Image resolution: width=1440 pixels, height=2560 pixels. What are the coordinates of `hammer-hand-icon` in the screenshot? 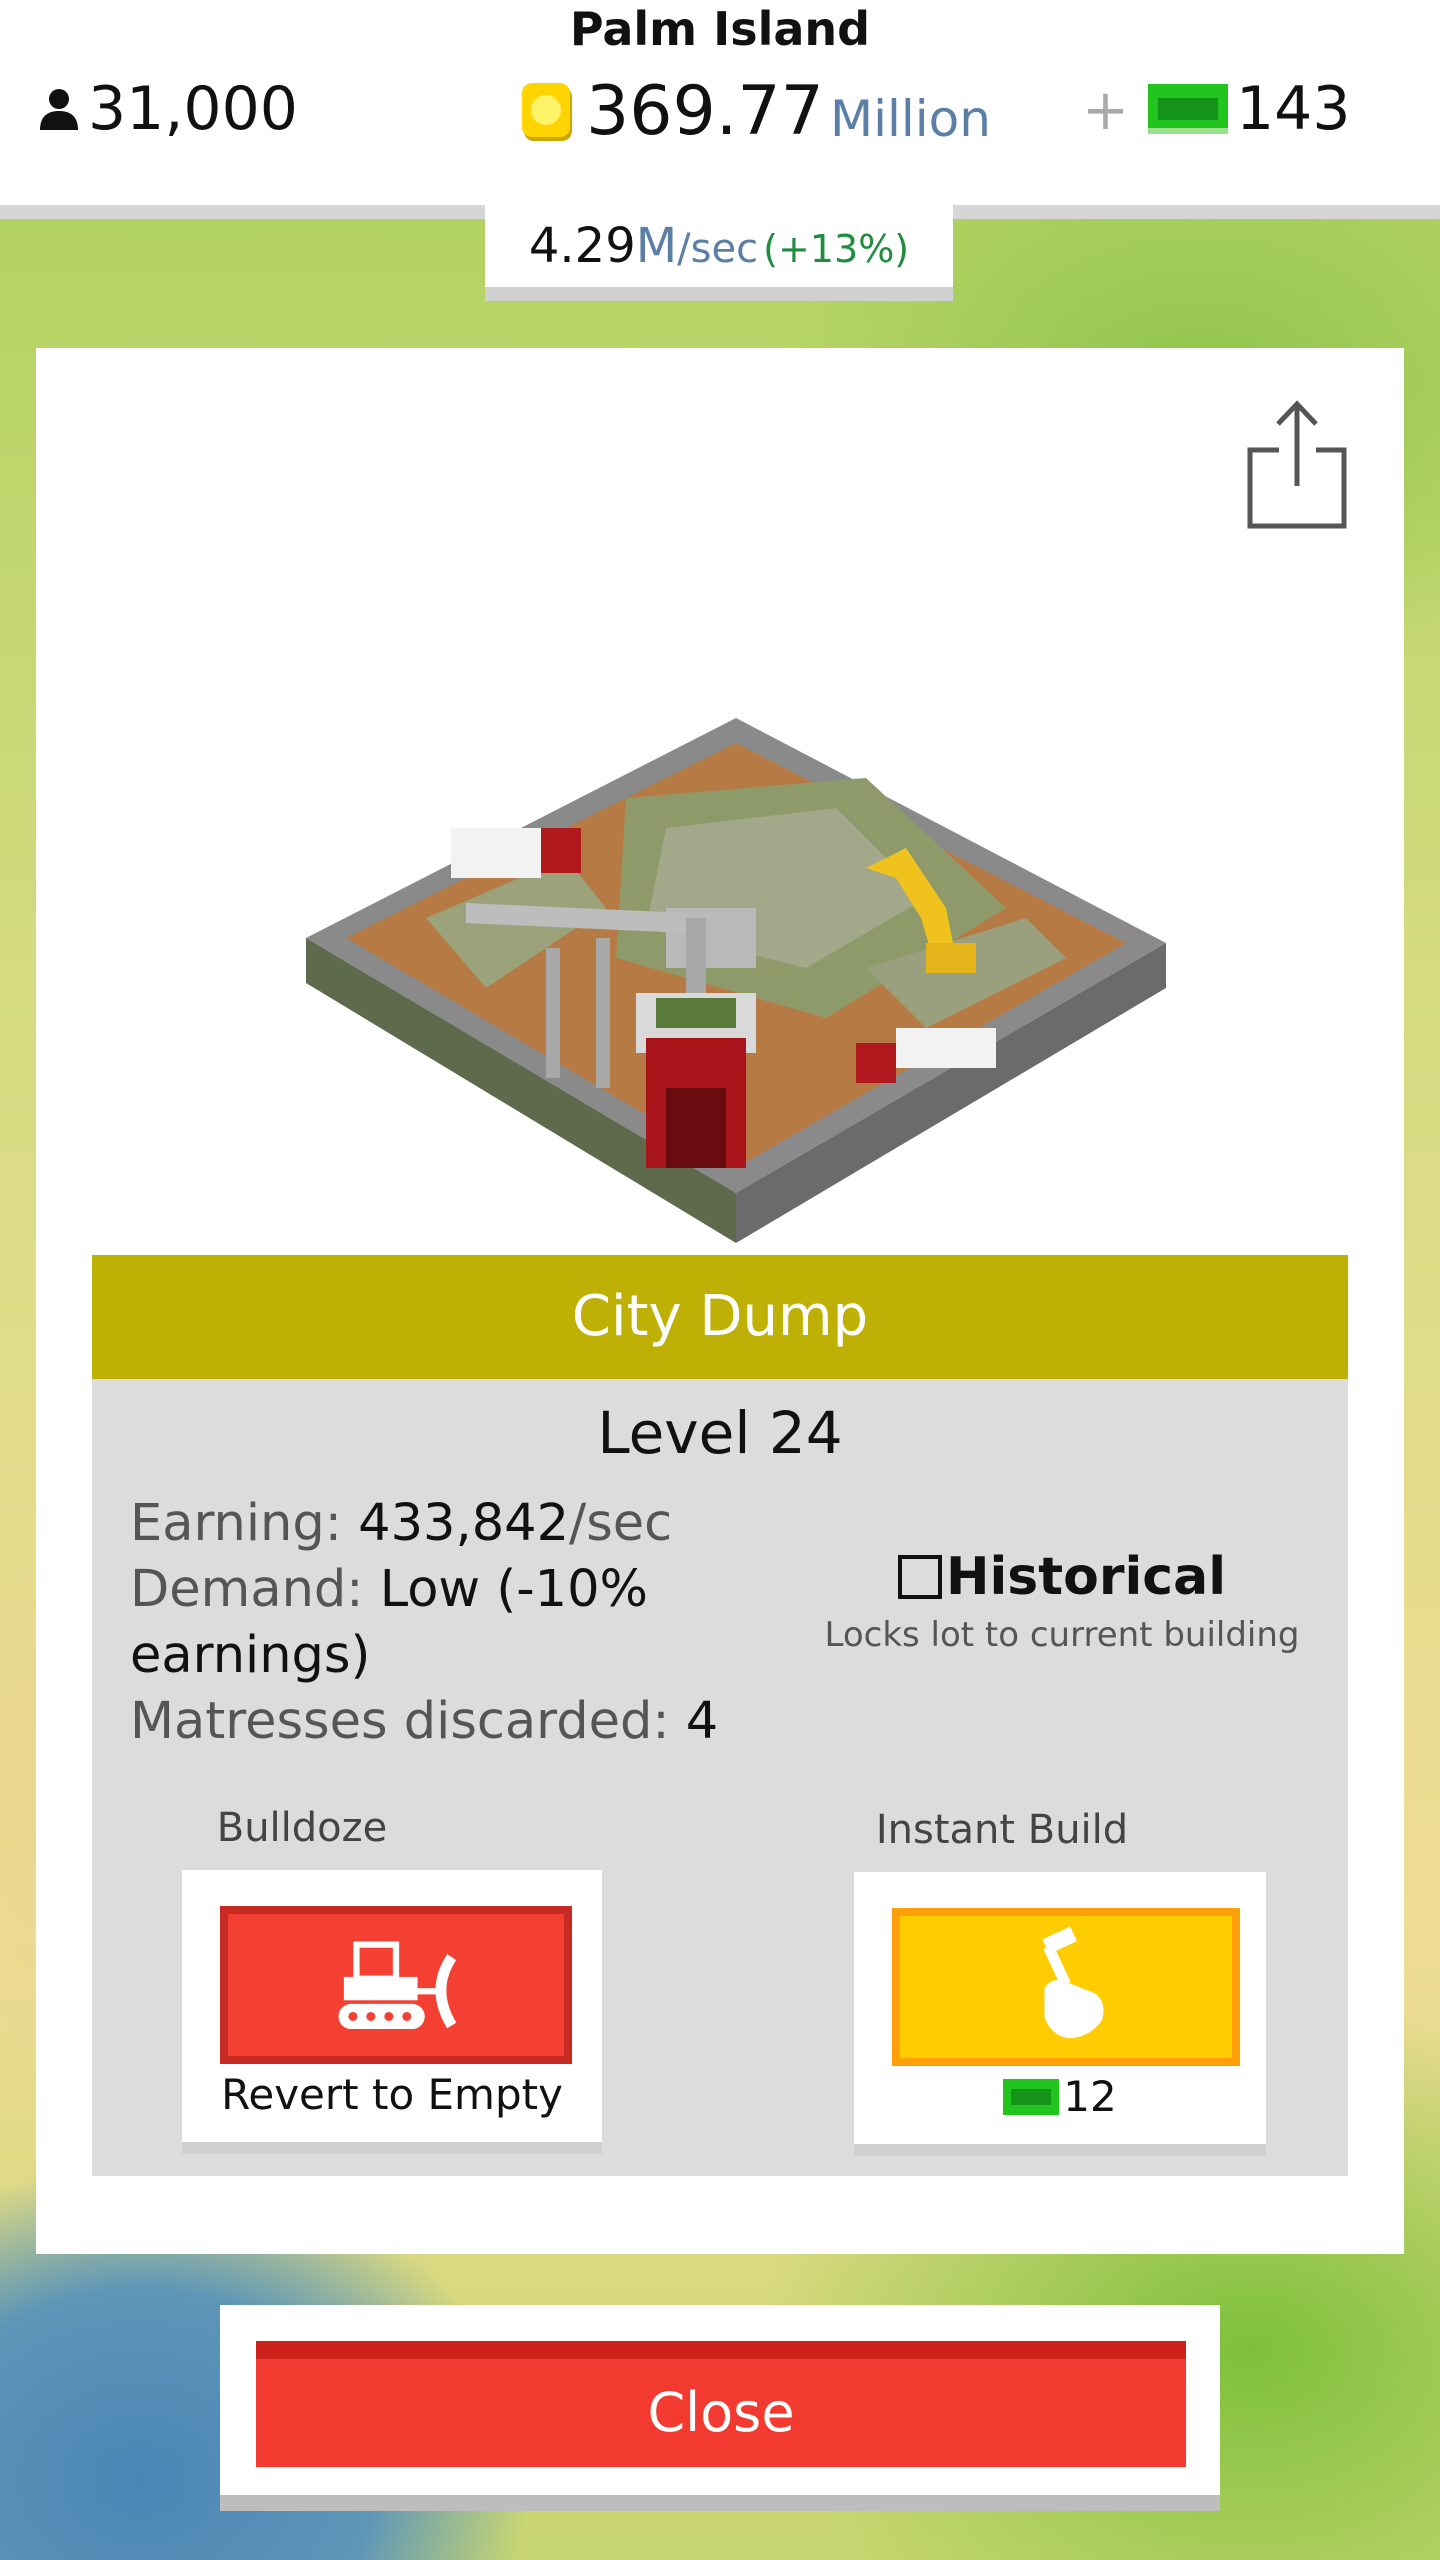 It's located at (1073, 1982).